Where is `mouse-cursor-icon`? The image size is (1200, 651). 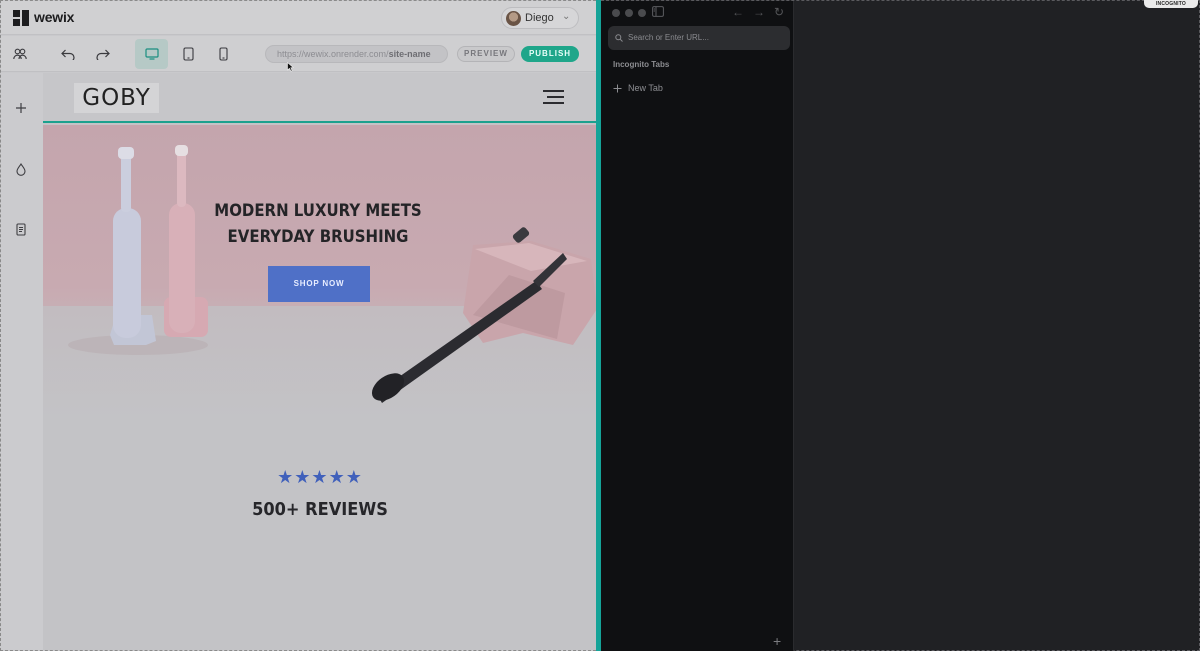
mouse-cursor-icon is located at coordinates (290, 67).